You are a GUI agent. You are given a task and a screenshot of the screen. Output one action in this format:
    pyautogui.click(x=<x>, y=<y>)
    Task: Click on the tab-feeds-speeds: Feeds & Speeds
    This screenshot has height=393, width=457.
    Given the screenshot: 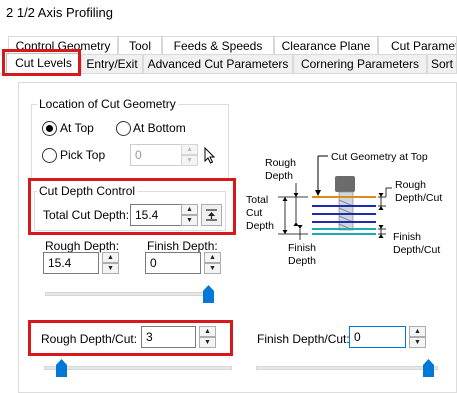 What is the action you would take?
    pyautogui.click(x=218, y=45)
    